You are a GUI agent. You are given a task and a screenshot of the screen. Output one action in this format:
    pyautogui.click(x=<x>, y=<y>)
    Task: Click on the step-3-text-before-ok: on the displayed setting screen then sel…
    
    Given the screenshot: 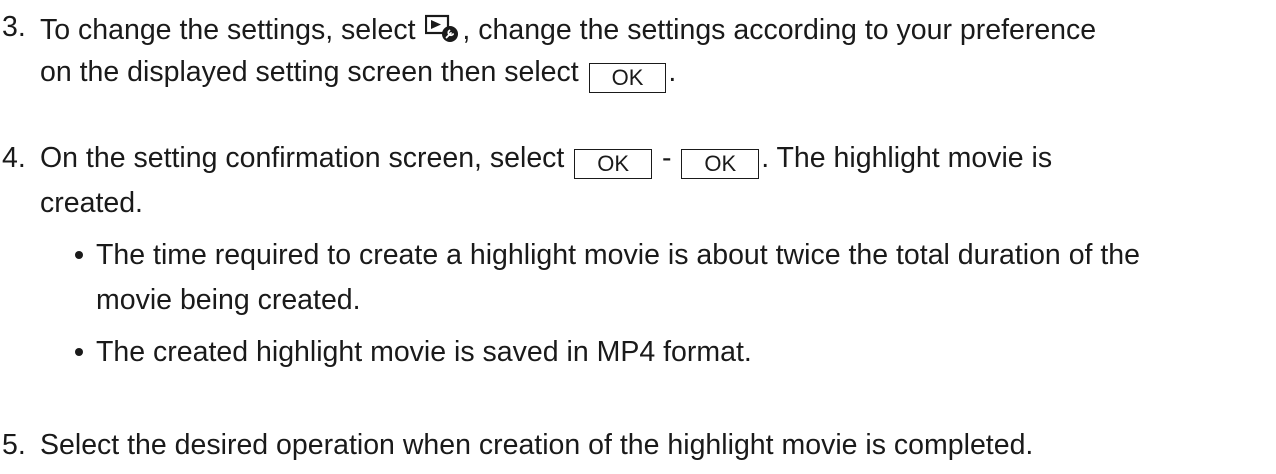 What is the action you would take?
    pyautogui.click(x=313, y=72)
    